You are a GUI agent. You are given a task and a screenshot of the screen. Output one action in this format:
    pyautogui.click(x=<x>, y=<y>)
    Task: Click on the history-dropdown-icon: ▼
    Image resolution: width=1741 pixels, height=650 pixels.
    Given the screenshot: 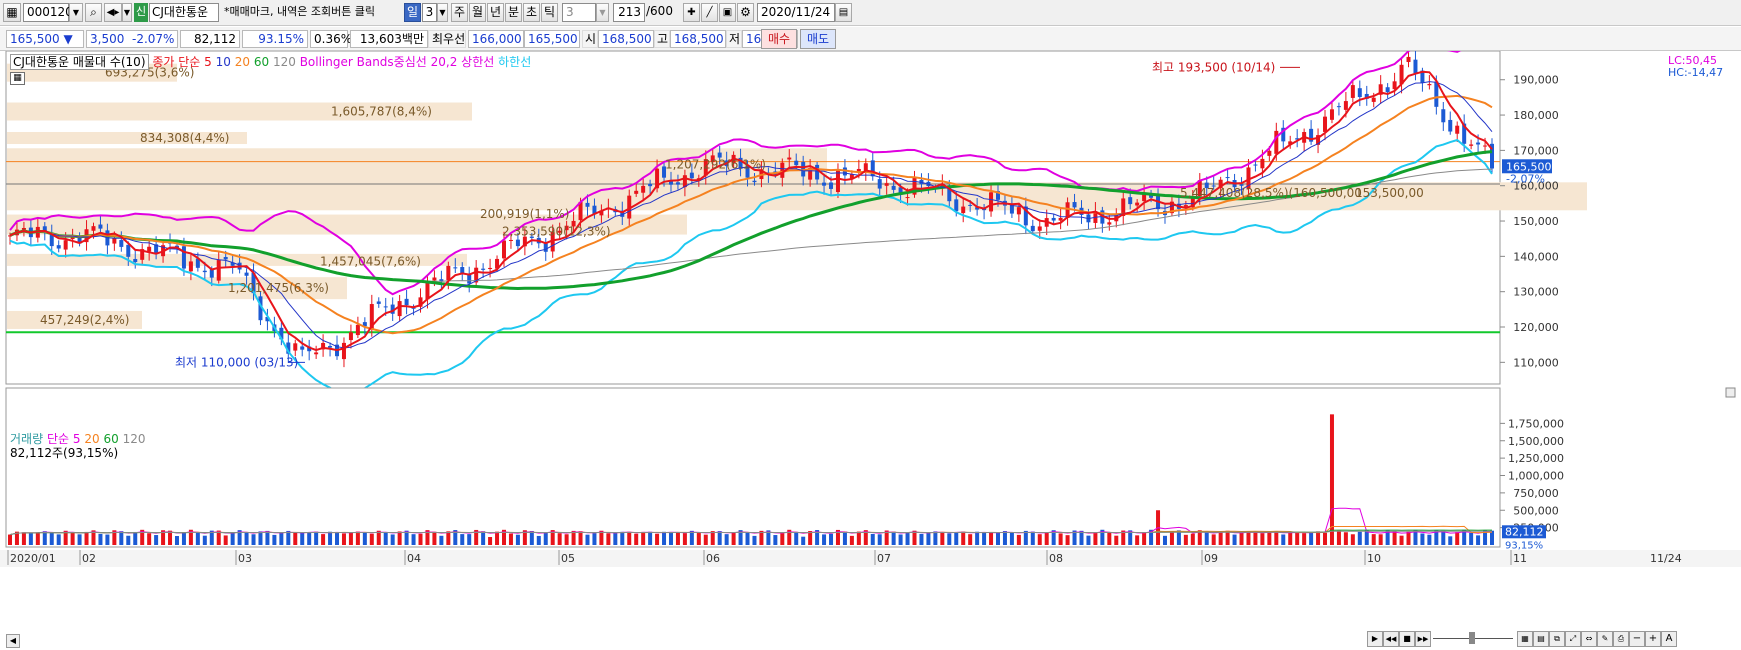 What is the action you would take?
    pyautogui.click(x=127, y=12)
    